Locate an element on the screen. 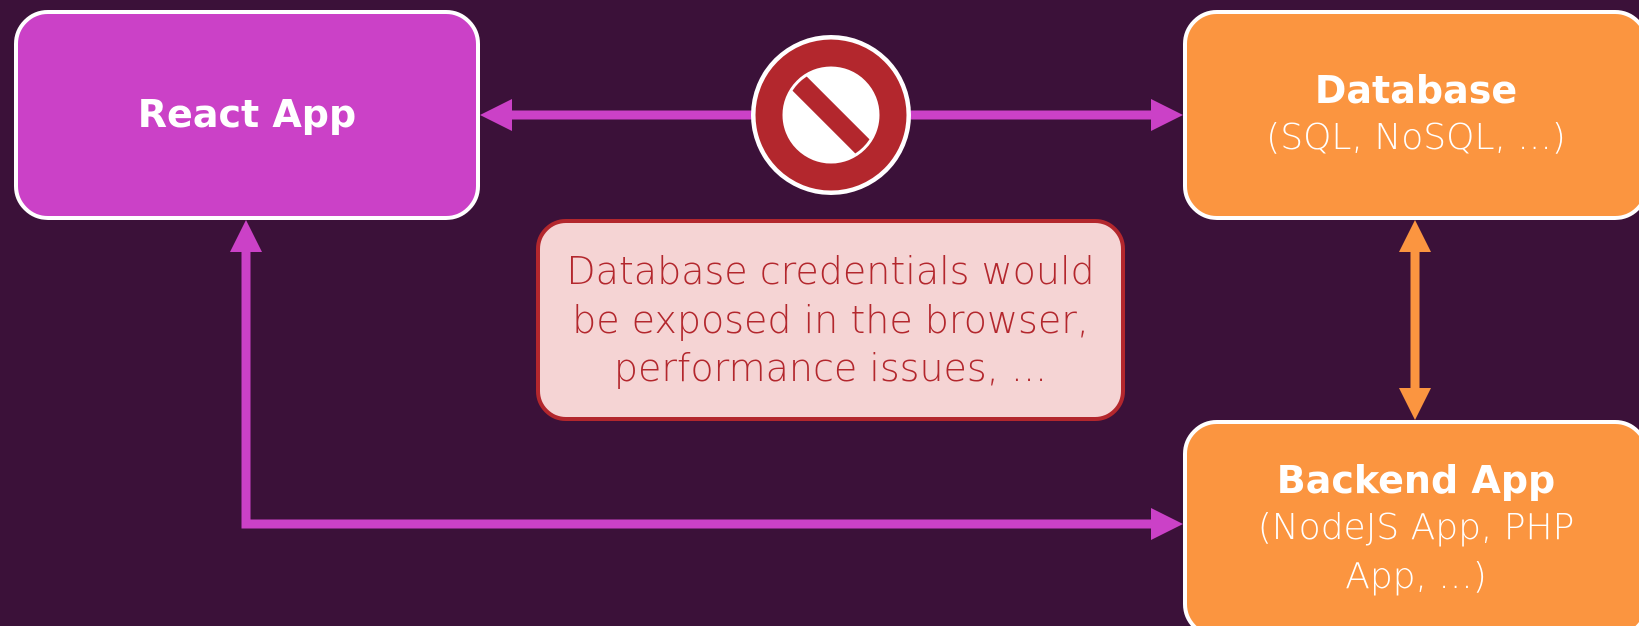 The width and height of the screenshot is (1639, 626). react-app-box: React App is located at coordinates (247, 115).